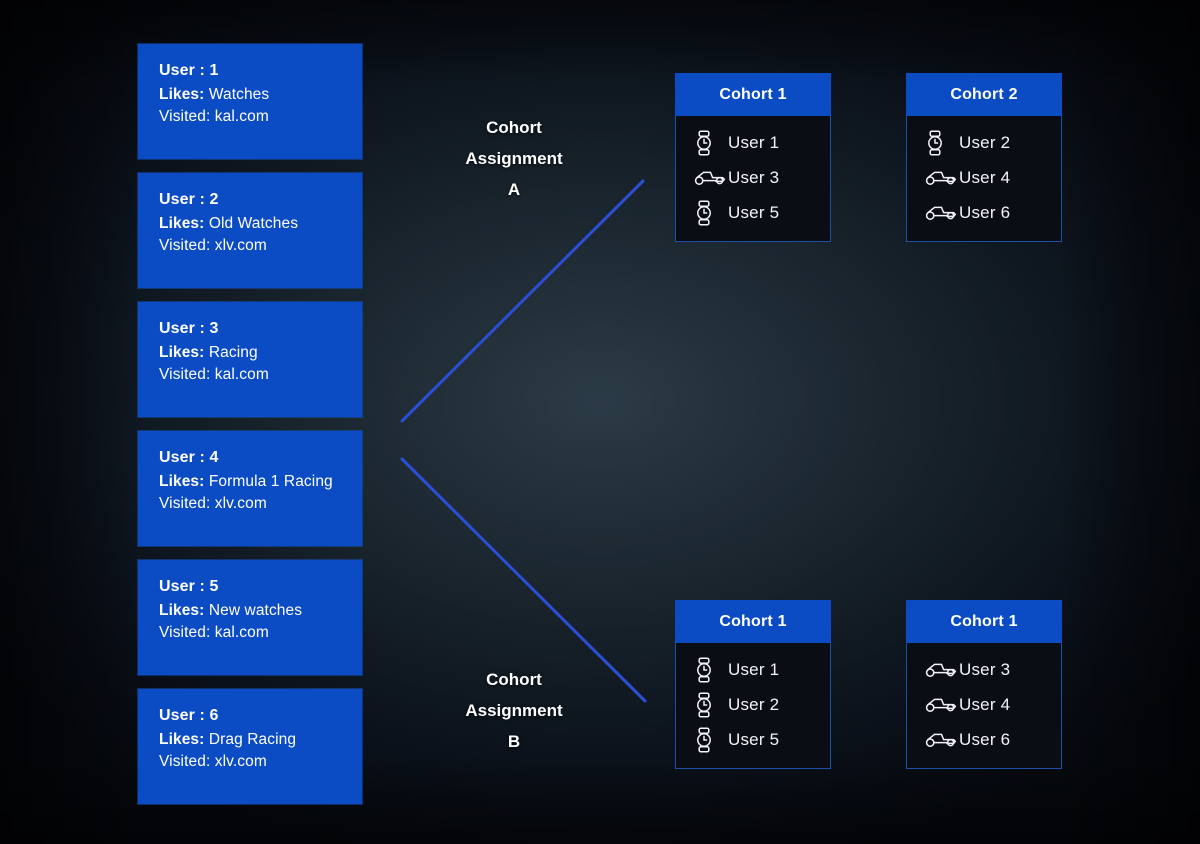 The height and width of the screenshot is (844, 1200). I want to click on user-title: User : 5, so click(189, 586).